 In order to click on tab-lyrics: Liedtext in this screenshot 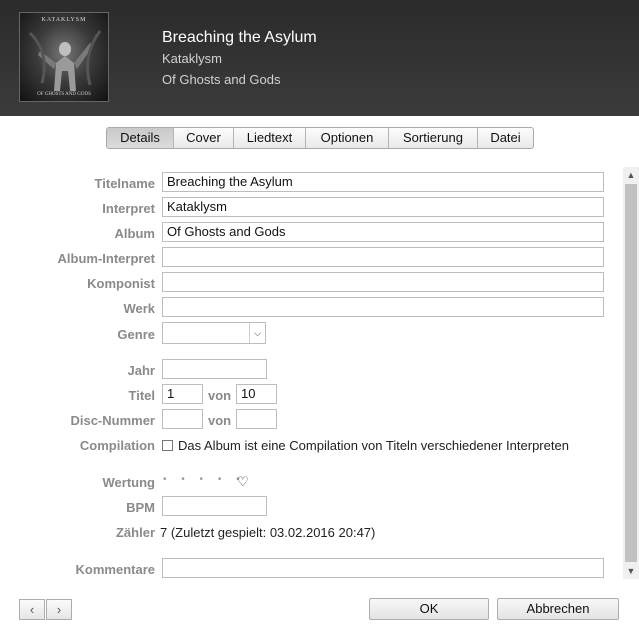, I will do `click(269, 138)`.